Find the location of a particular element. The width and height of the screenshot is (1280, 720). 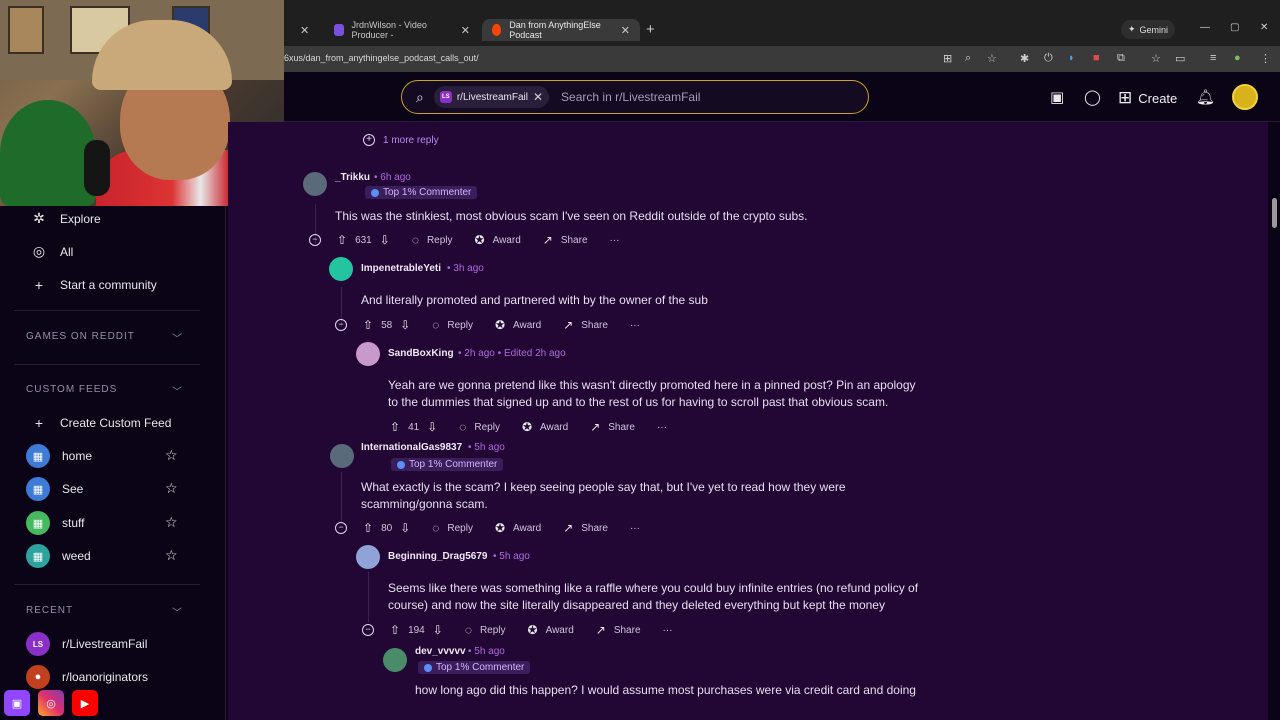

new-tab-icon: + is located at coordinates (650, 29).